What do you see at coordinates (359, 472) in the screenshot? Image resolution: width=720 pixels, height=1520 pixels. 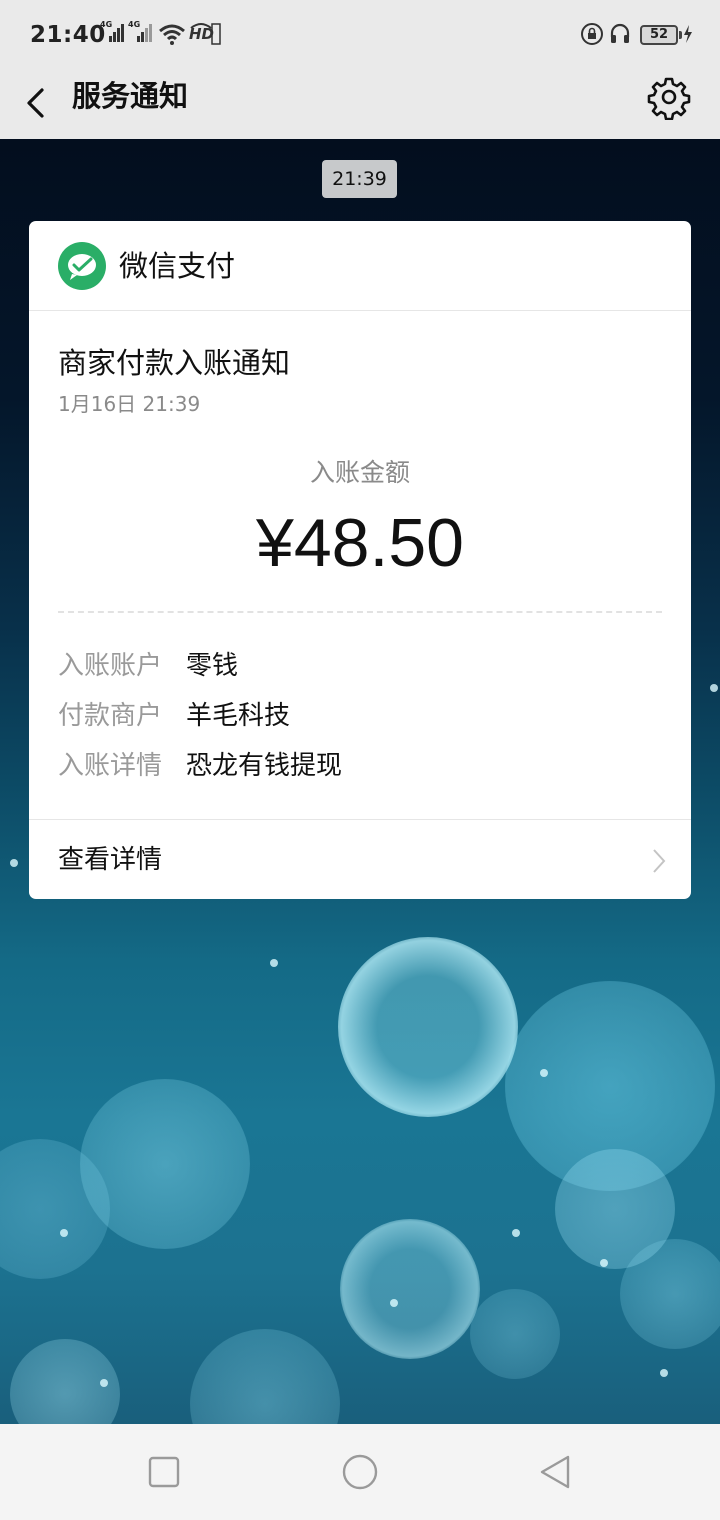 I see `amount-label: 入账金额` at bounding box center [359, 472].